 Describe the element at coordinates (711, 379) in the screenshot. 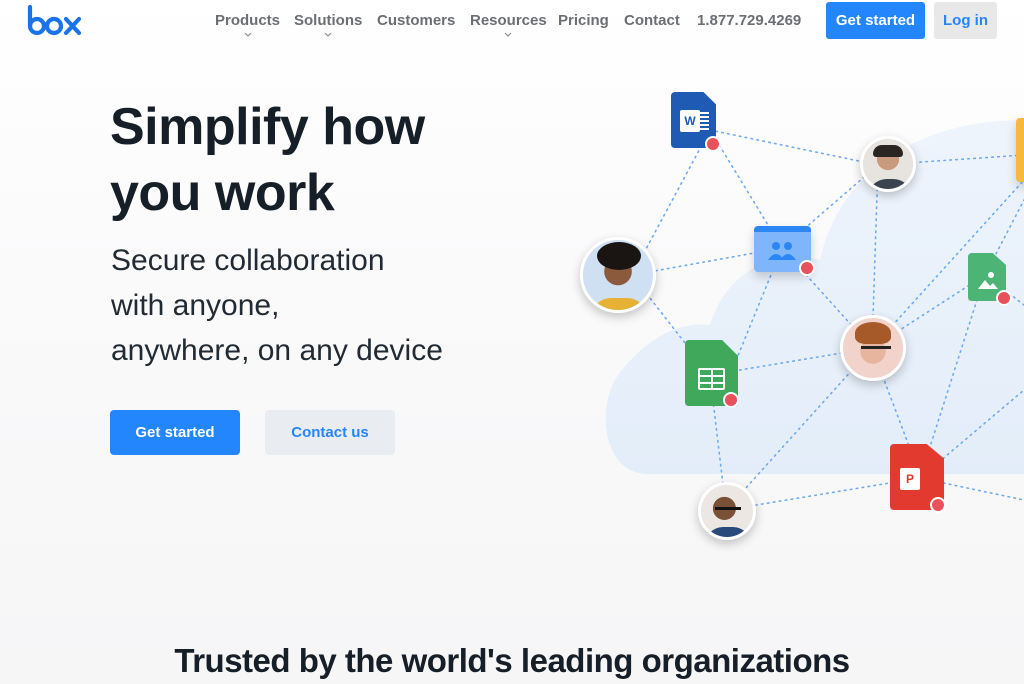

I see `grid-glyph` at that location.